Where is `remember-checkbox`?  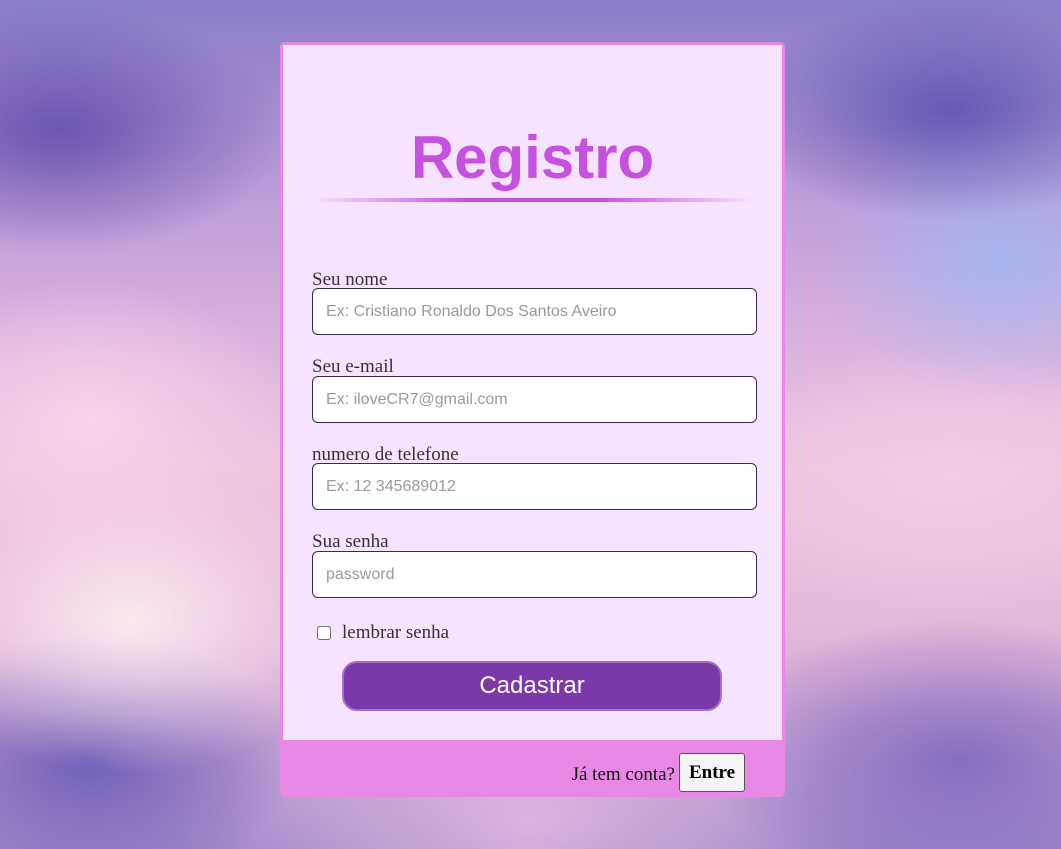 remember-checkbox is located at coordinates (324, 633).